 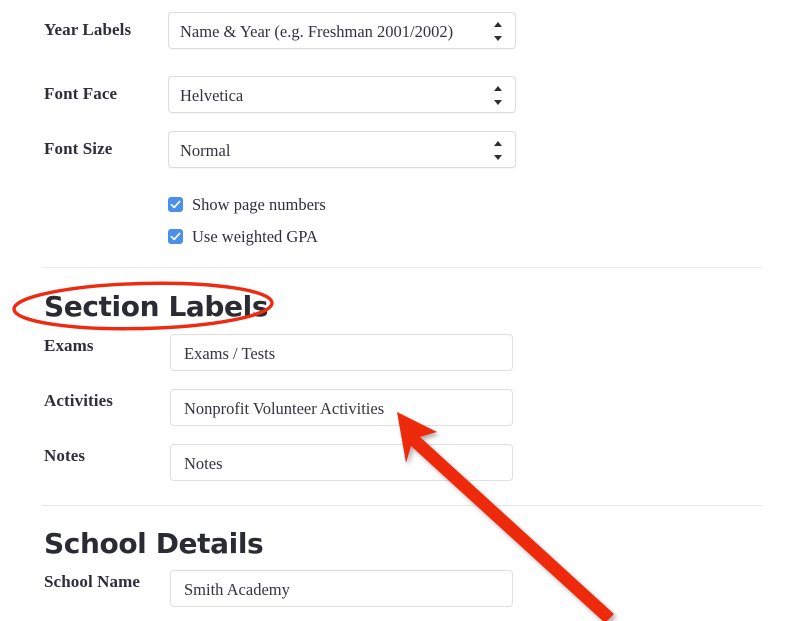 What do you see at coordinates (341, 588) in the screenshot?
I see `input-school-name: Smith Academy` at bounding box center [341, 588].